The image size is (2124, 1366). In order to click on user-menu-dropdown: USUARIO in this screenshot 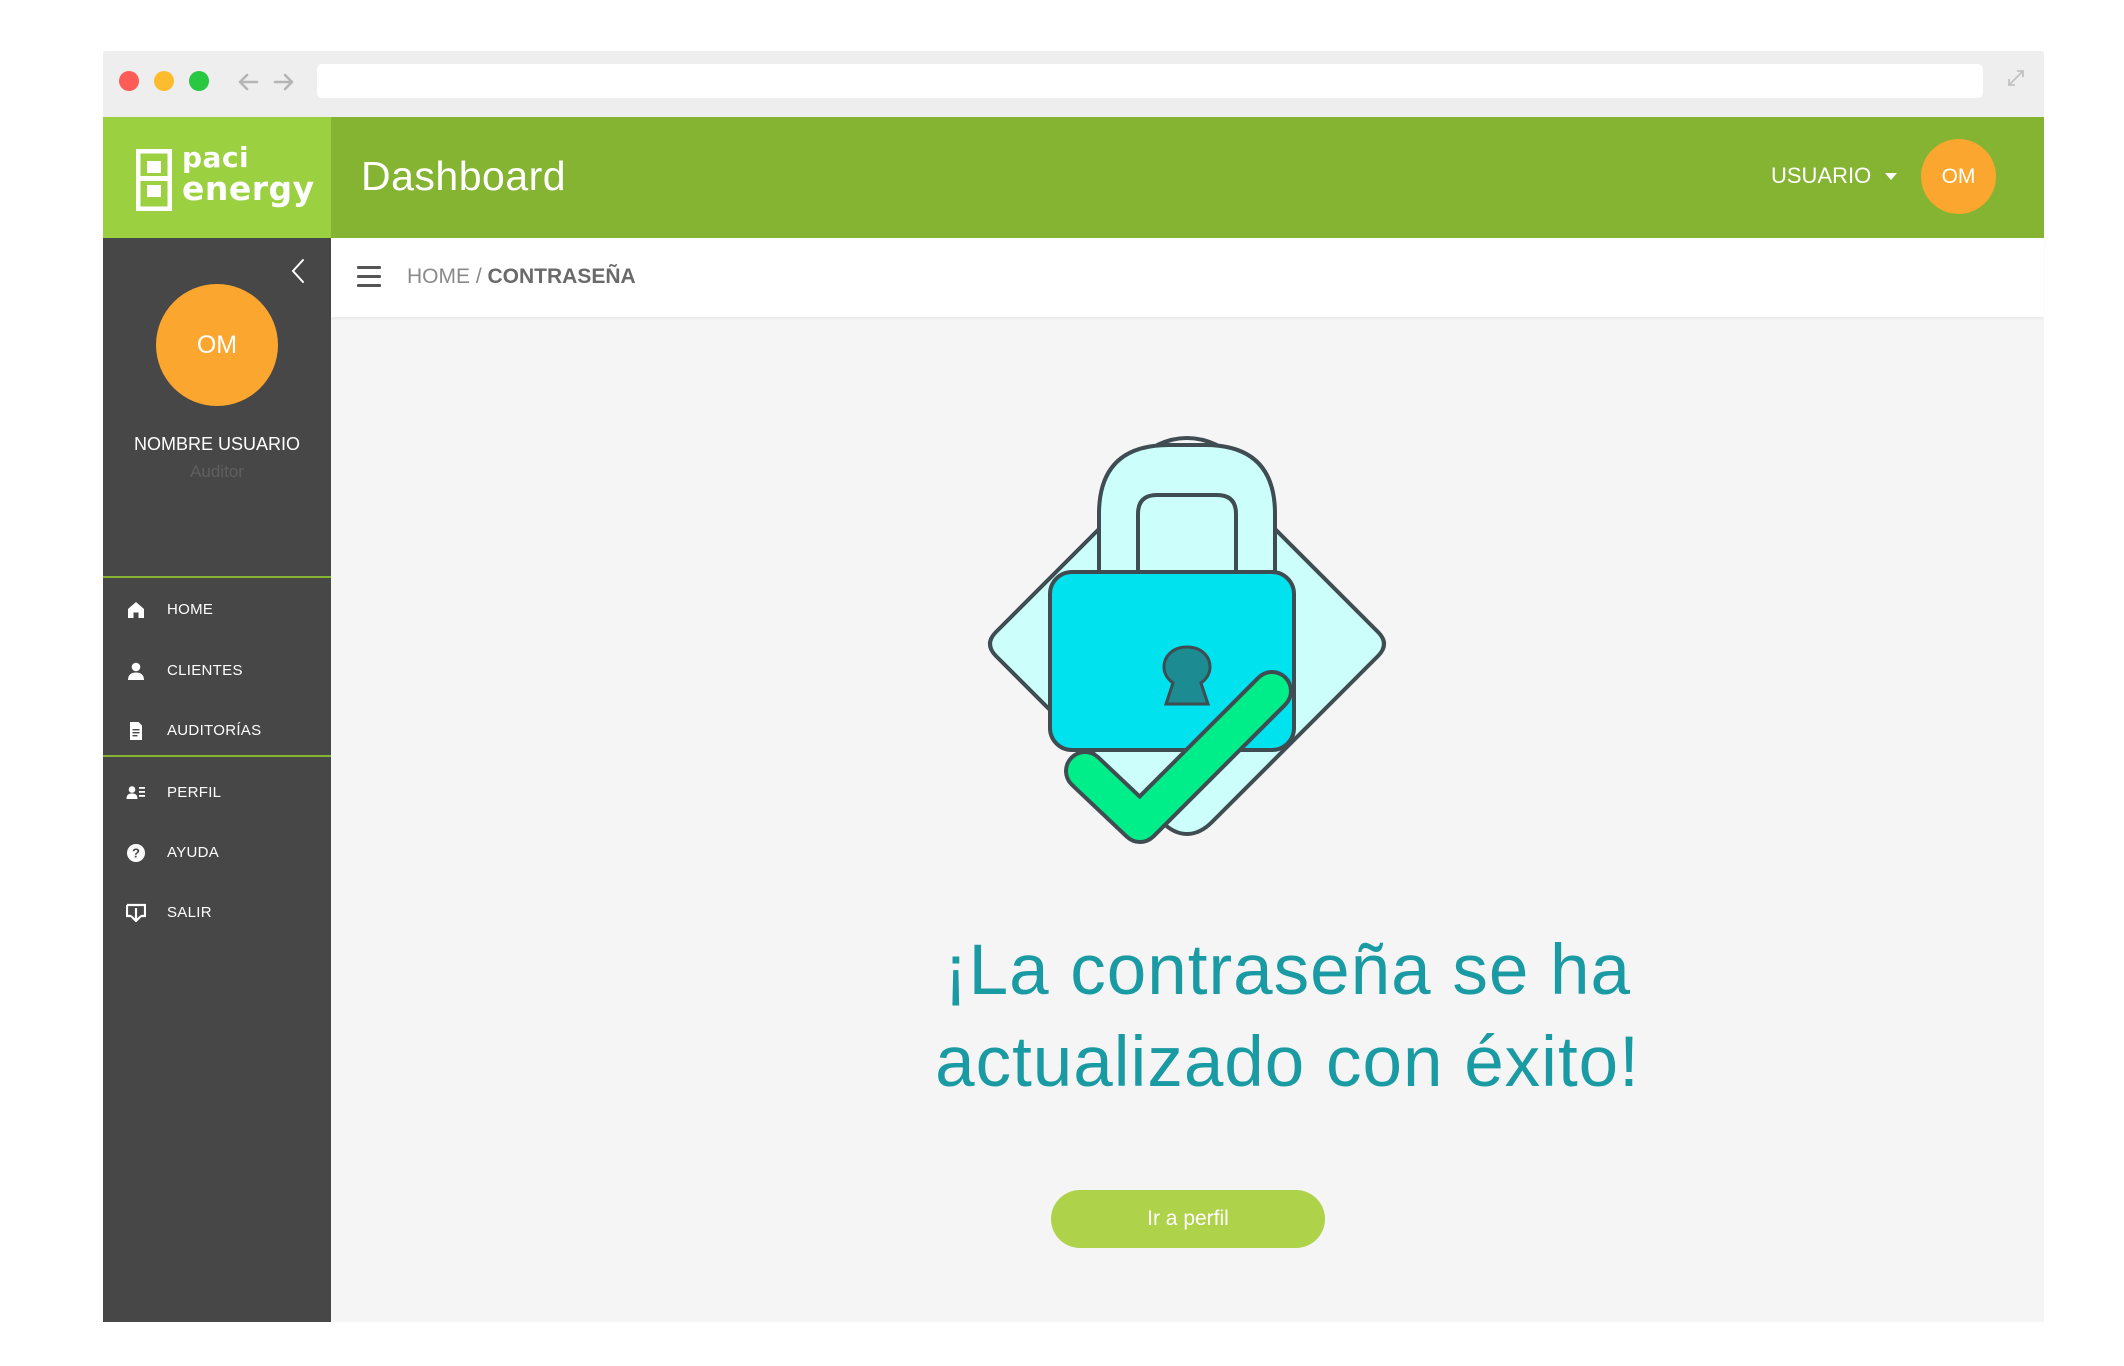, I will do `click(1834, 176)`.